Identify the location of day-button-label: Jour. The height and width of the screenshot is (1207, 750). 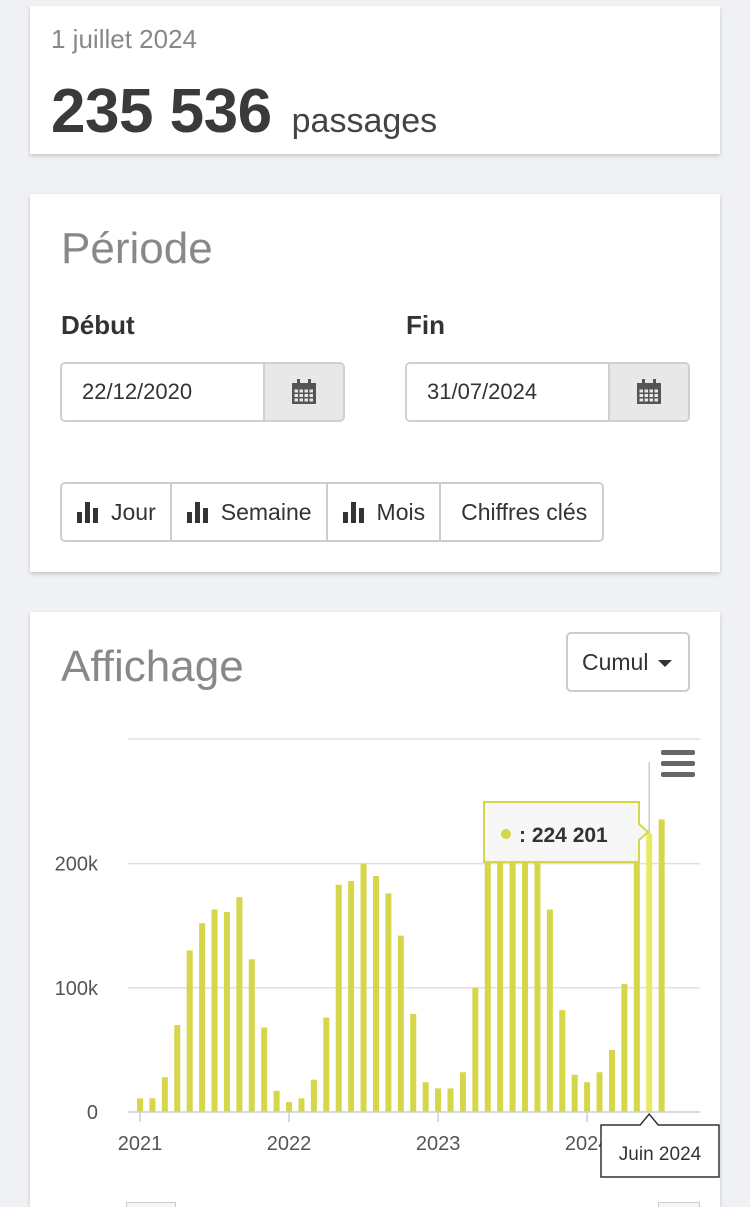
(133, 511).